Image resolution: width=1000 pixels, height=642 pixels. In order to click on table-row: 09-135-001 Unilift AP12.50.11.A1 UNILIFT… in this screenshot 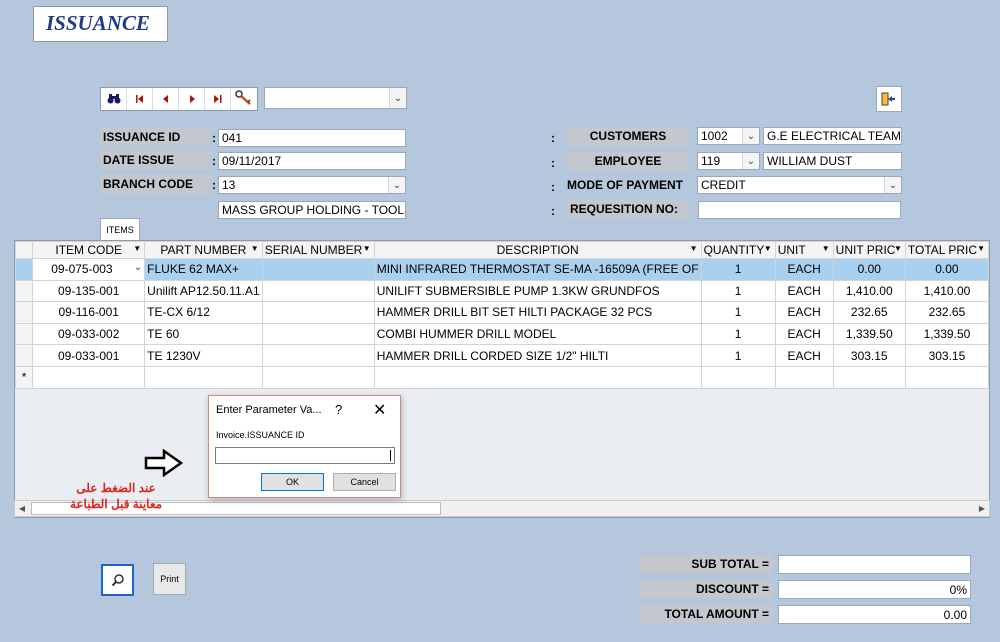, I will do `click(502, 291)`.